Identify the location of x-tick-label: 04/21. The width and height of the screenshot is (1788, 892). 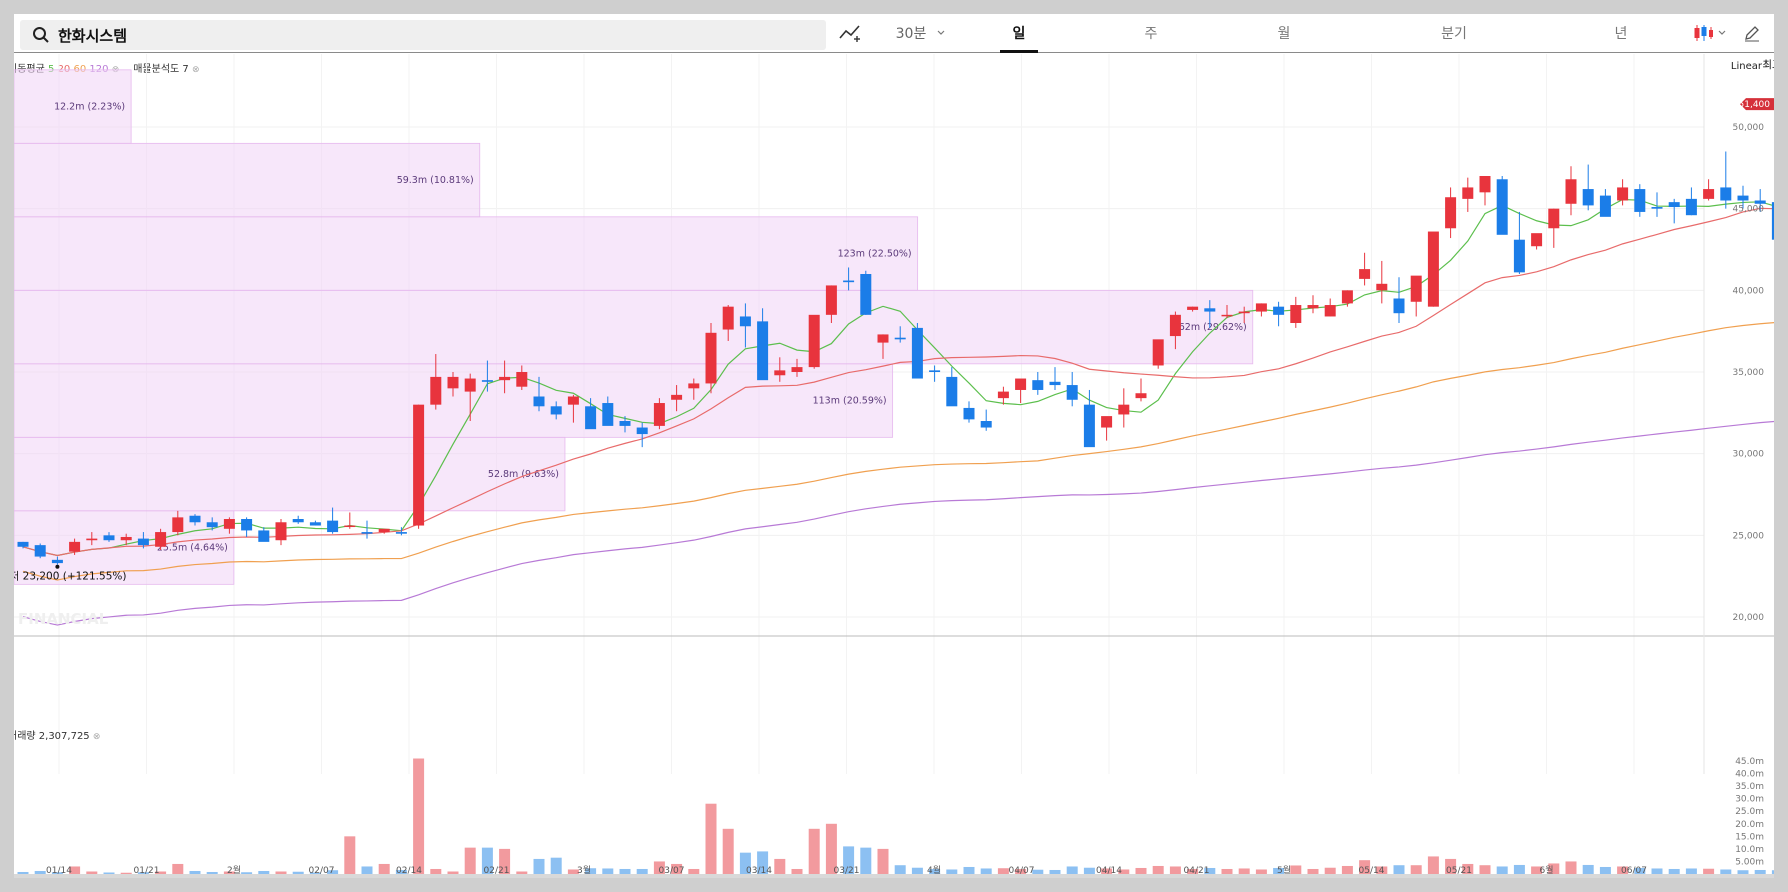
(1197, 871).